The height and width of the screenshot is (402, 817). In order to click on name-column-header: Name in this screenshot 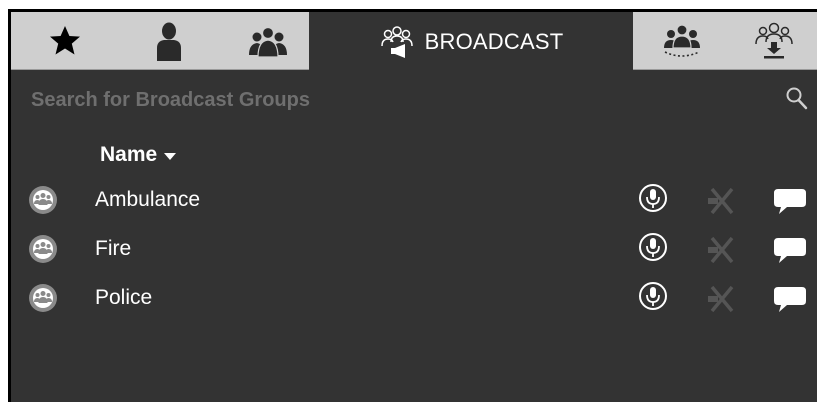, I will do `click(138, 155)`.